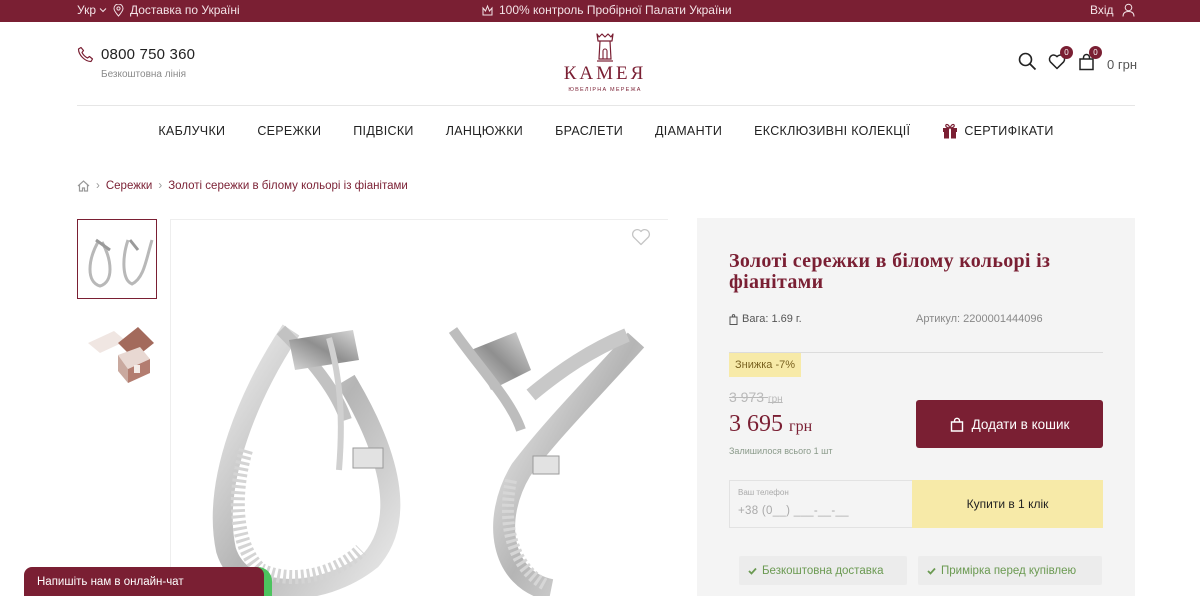  I want to click on header-divider, so click(606, 105).